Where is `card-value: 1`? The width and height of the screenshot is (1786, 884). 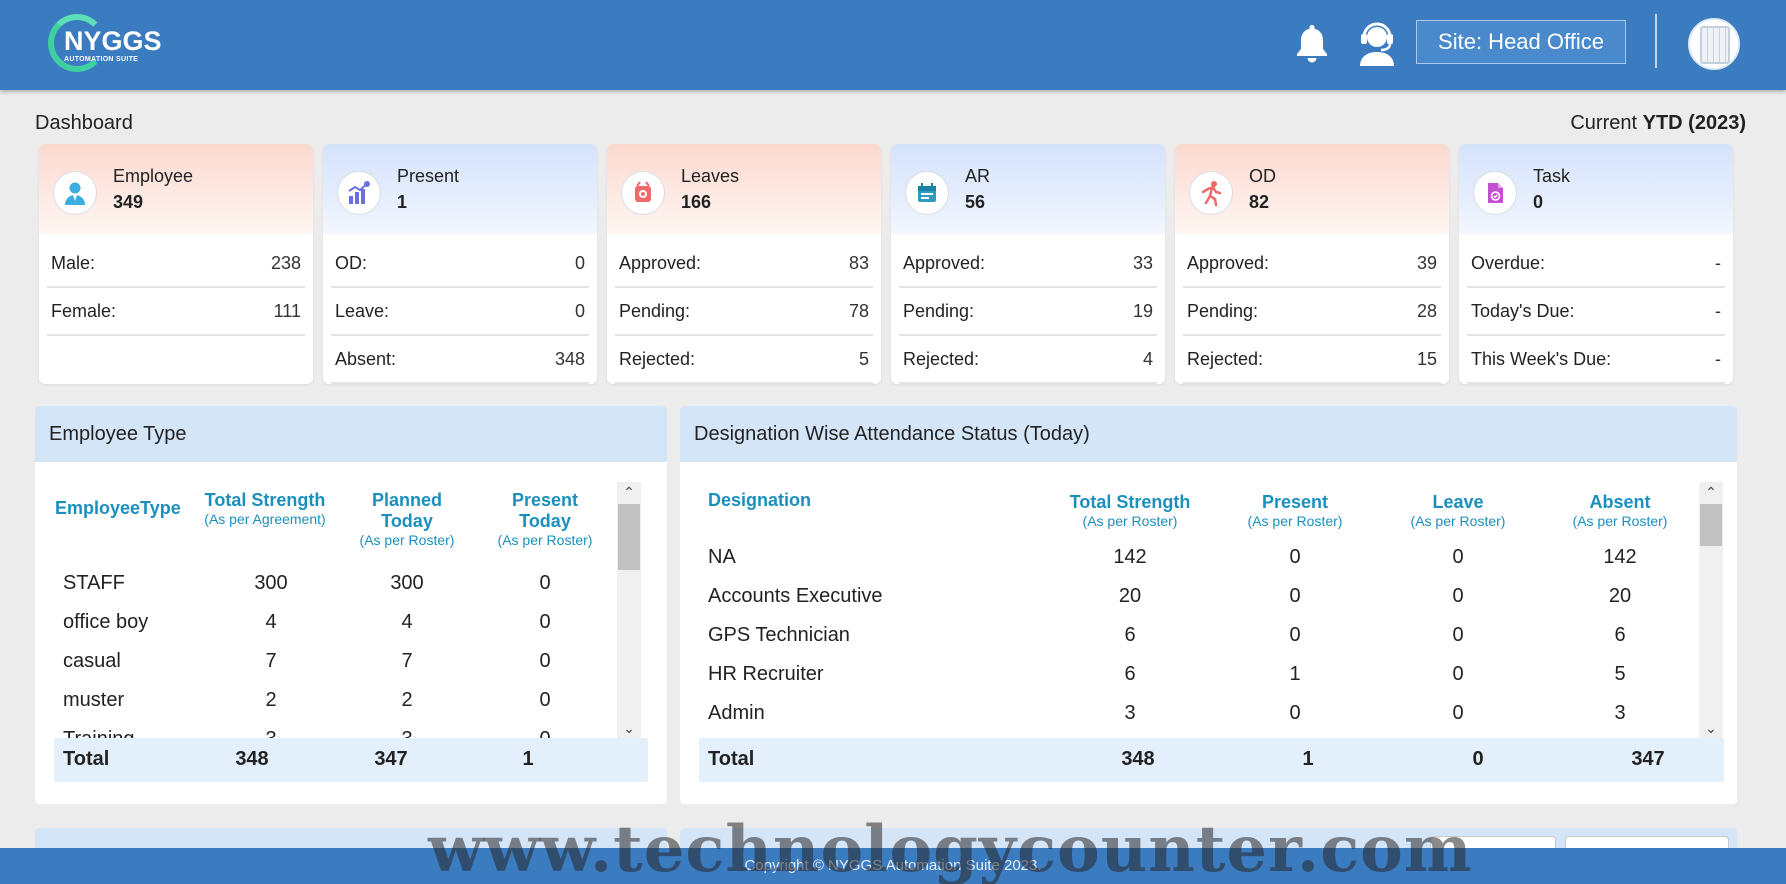 card-value: 1 is located at coordinates (402, 202).